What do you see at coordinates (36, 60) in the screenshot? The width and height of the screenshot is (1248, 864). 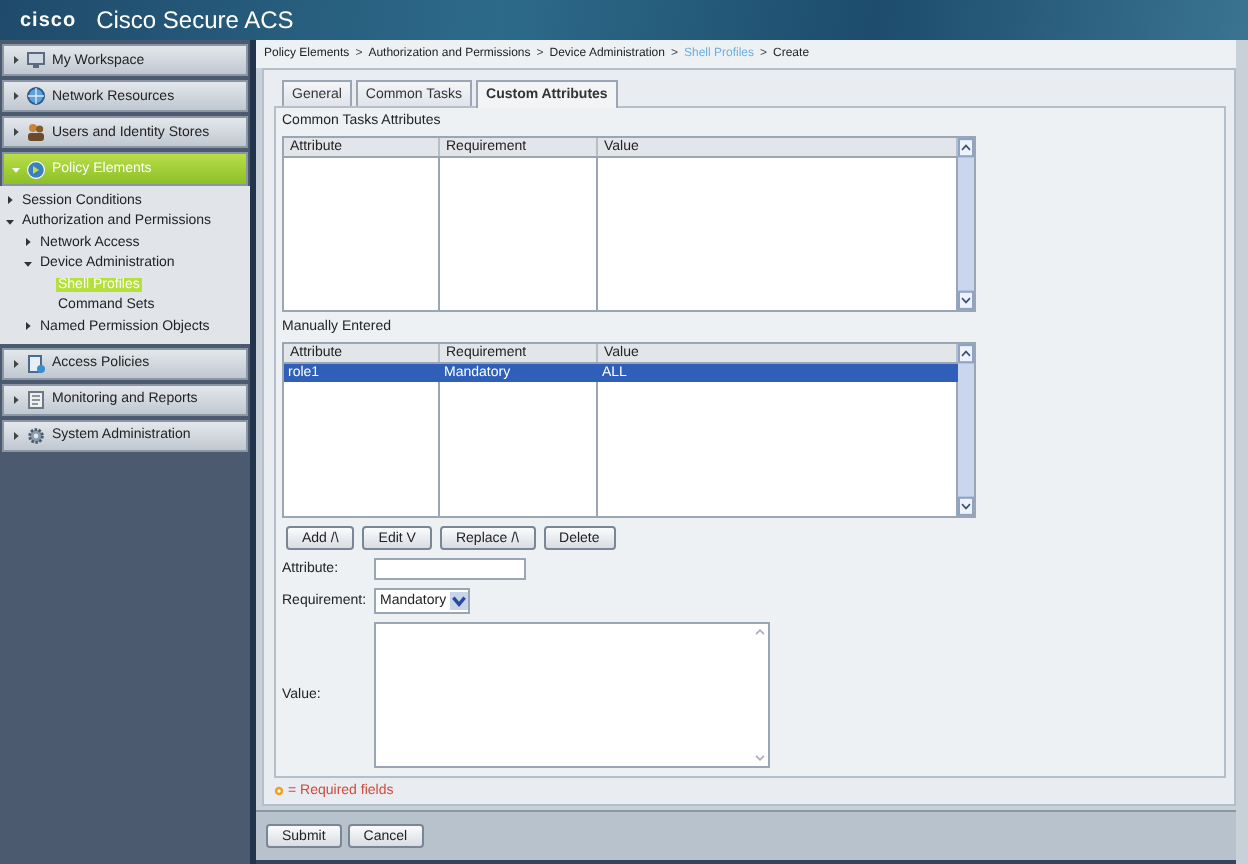 I see `monitor-icon` at bounding box center [36, 60].